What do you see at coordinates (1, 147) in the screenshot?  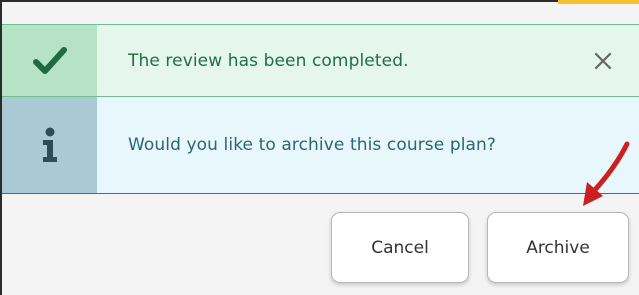 I see `left-border` at bounding box center [1, 147].